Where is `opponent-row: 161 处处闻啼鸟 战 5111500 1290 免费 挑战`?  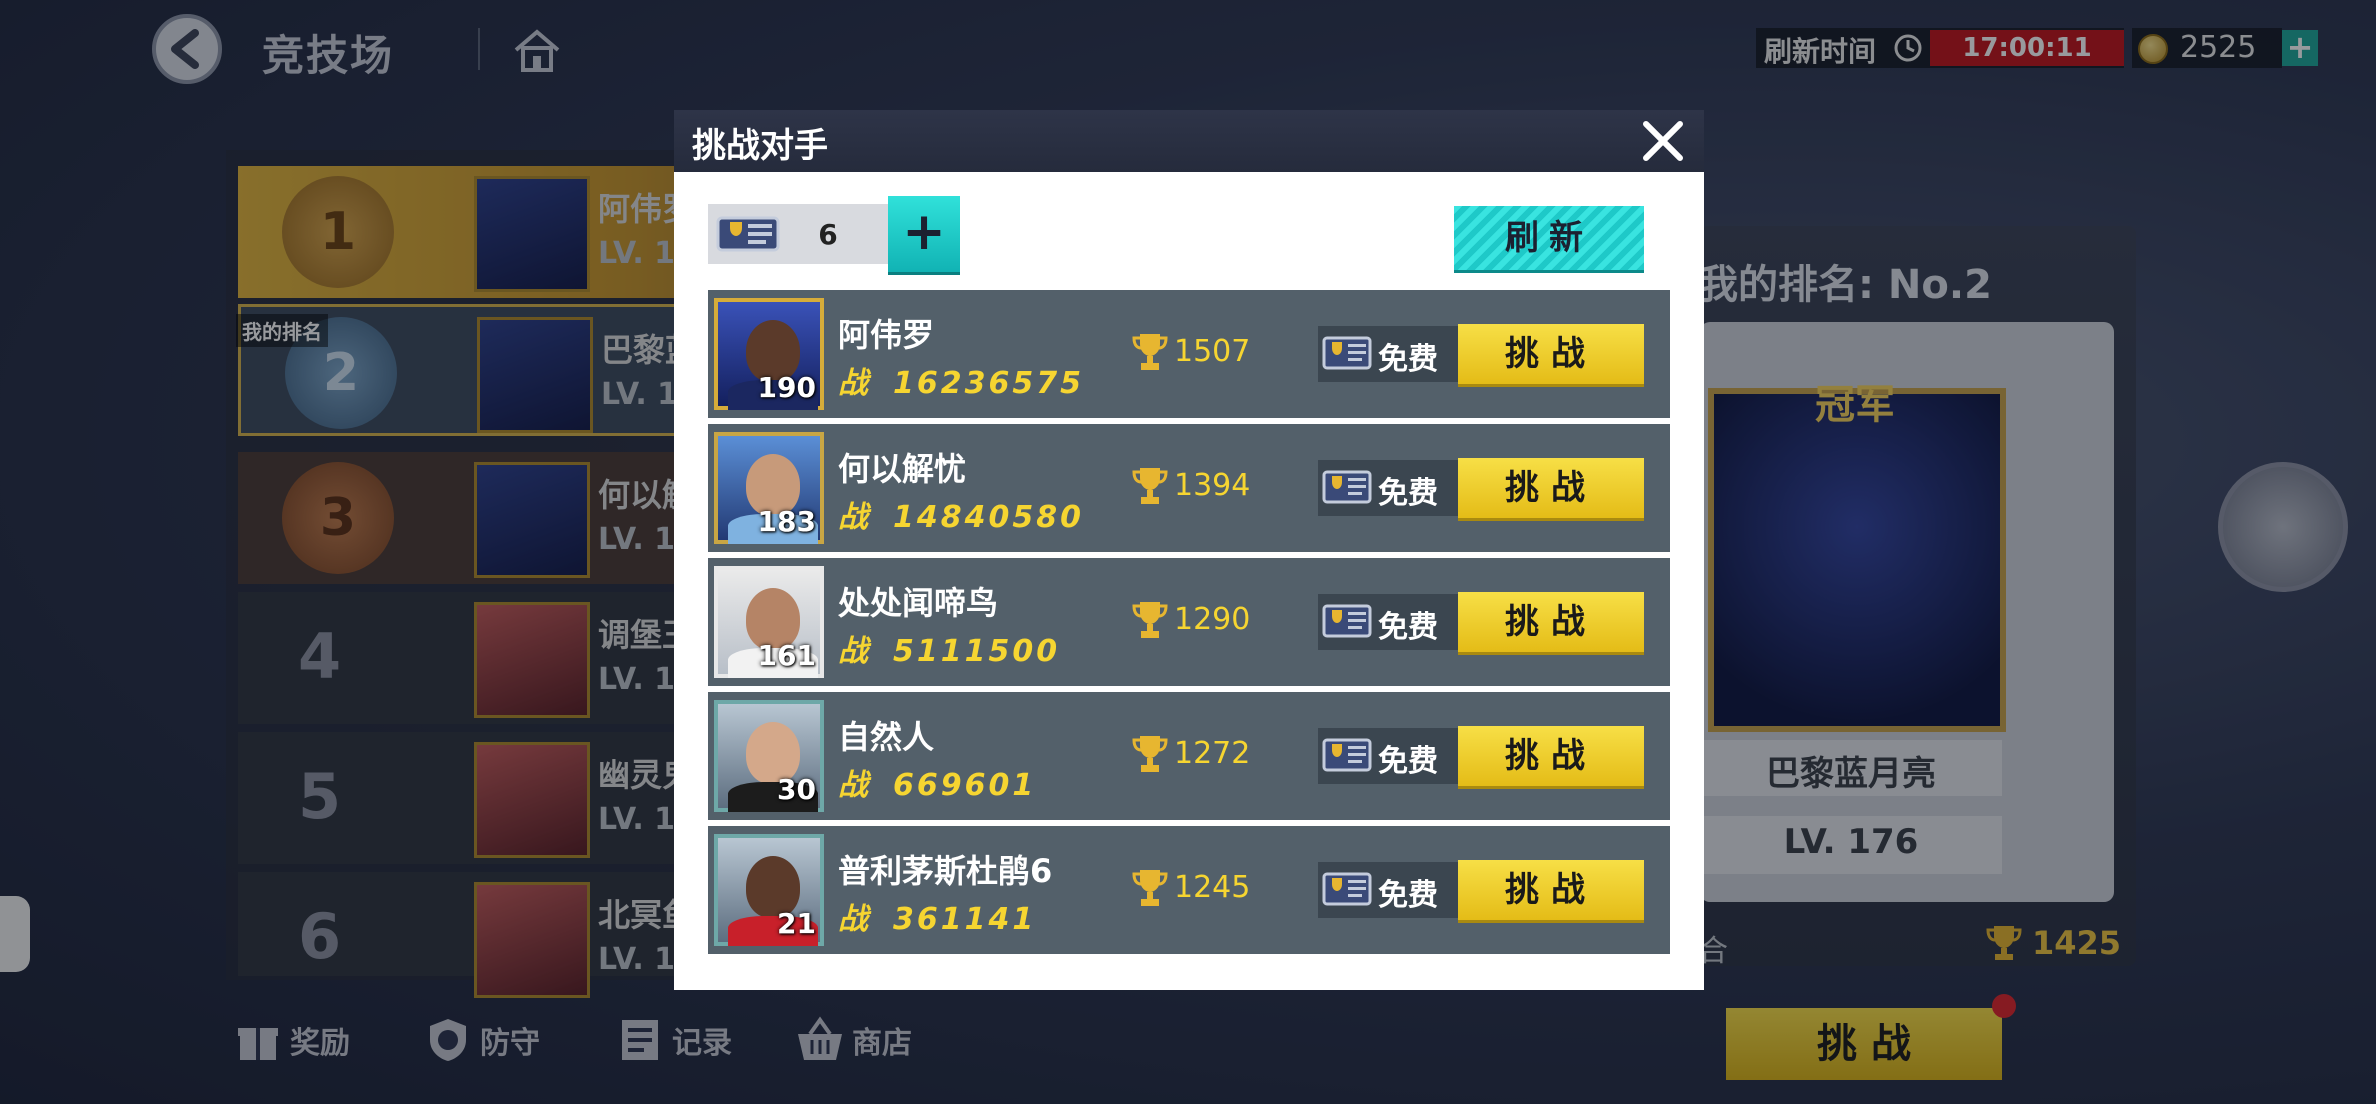
opponent-row: 161 处处闻啼鸟 战 5111500 1290 免费 挑战 is located at coordinates (1189, 622).